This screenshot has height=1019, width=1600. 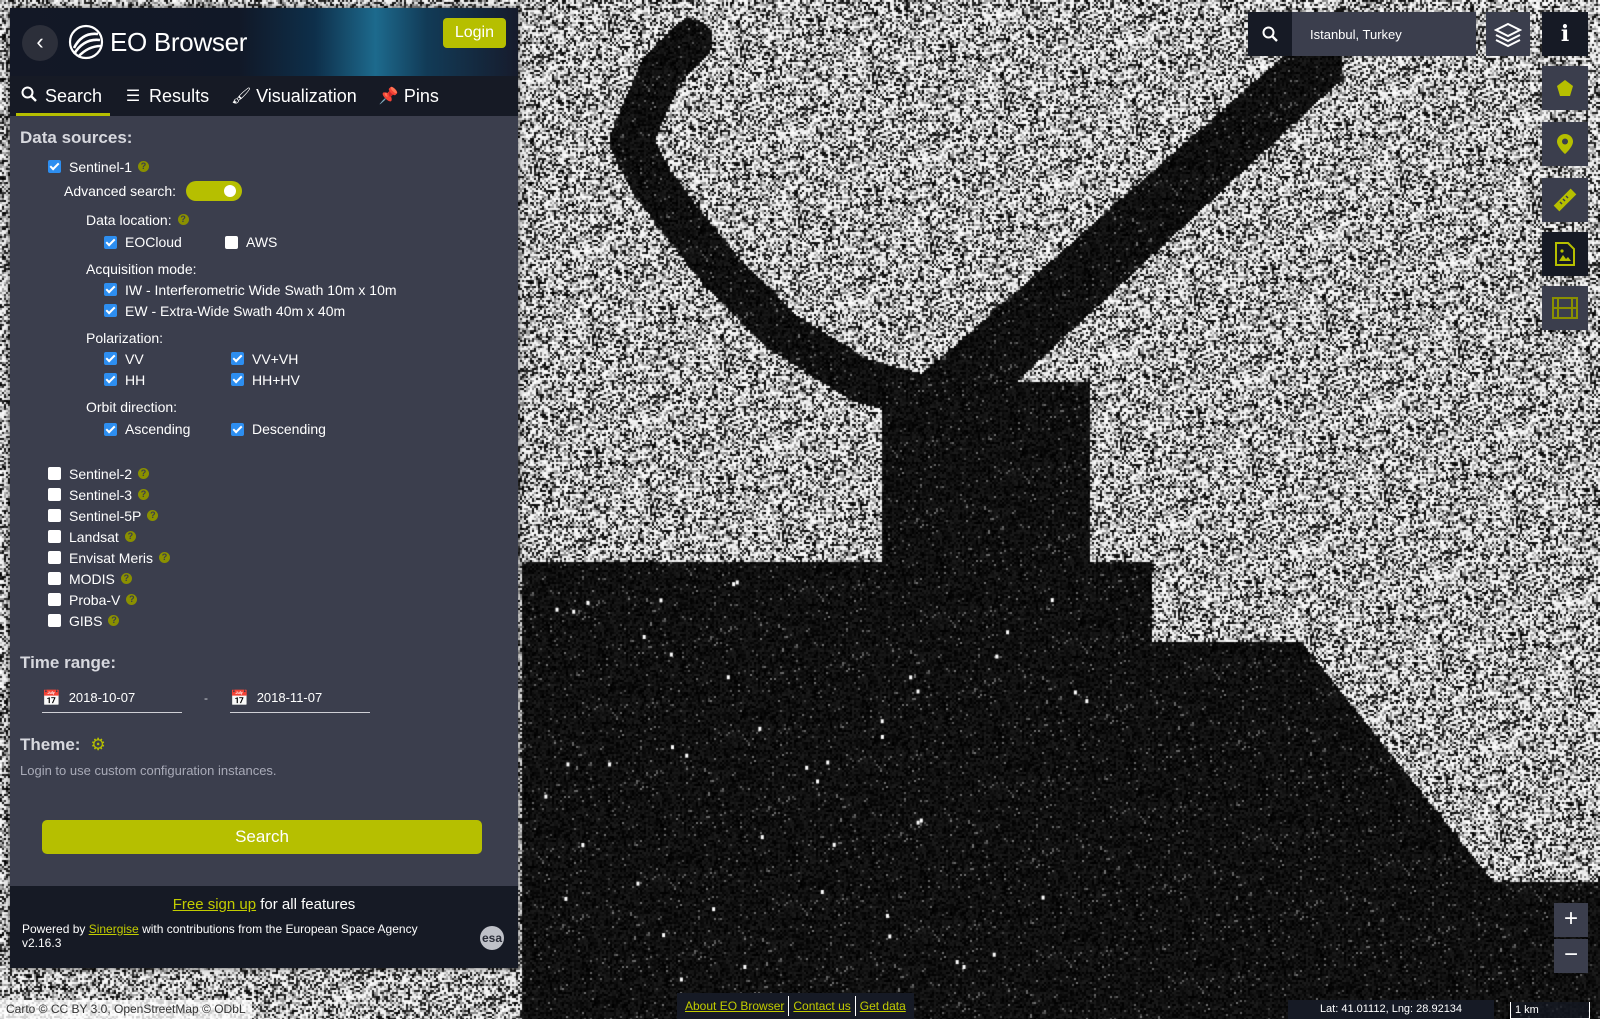 I want to click on contact-link: Contact us, so click(x=821, y=1006).